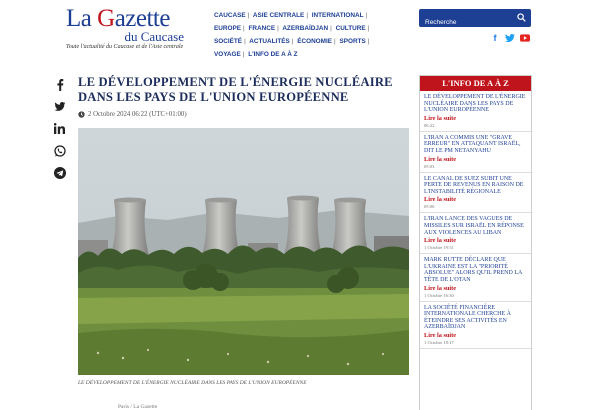  What do you see at coordinates (429, 166) in the screenshot?
I see `news-item-time: 05:03` at bounding box center [429, 166].